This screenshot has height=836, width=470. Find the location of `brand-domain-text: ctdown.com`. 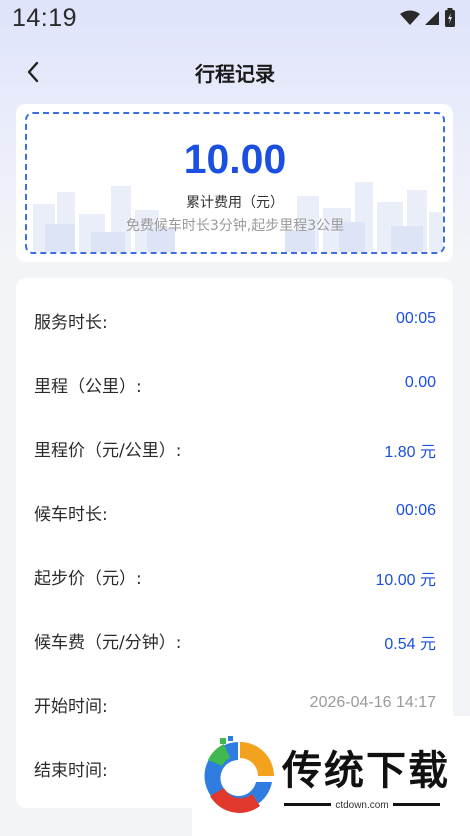

brand-domain-text: ctdown.com is located at coordinates (362, 805).